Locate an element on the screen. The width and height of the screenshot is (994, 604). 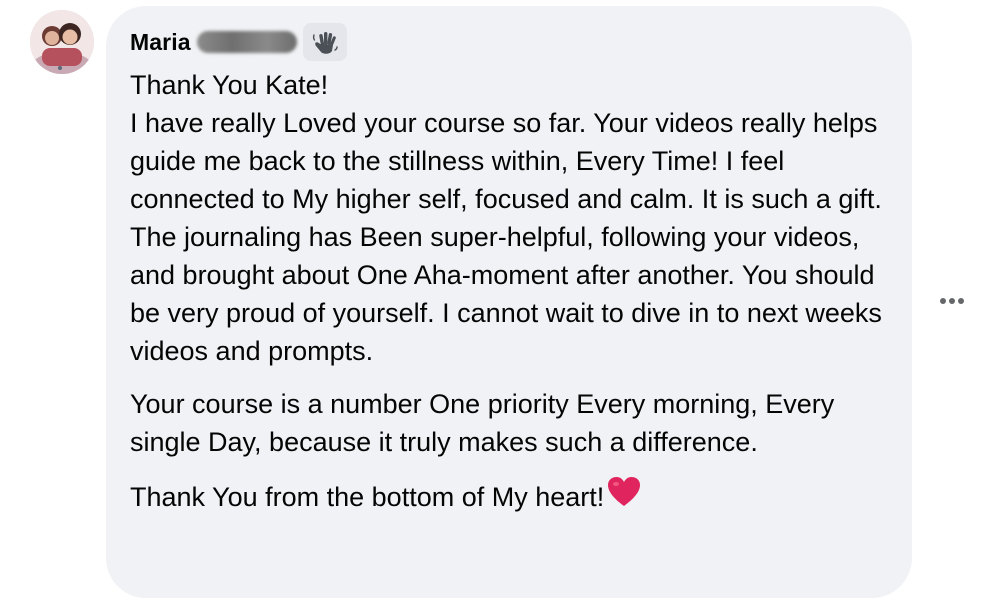
wave-hand-icon is located at coordinates (324, 42).